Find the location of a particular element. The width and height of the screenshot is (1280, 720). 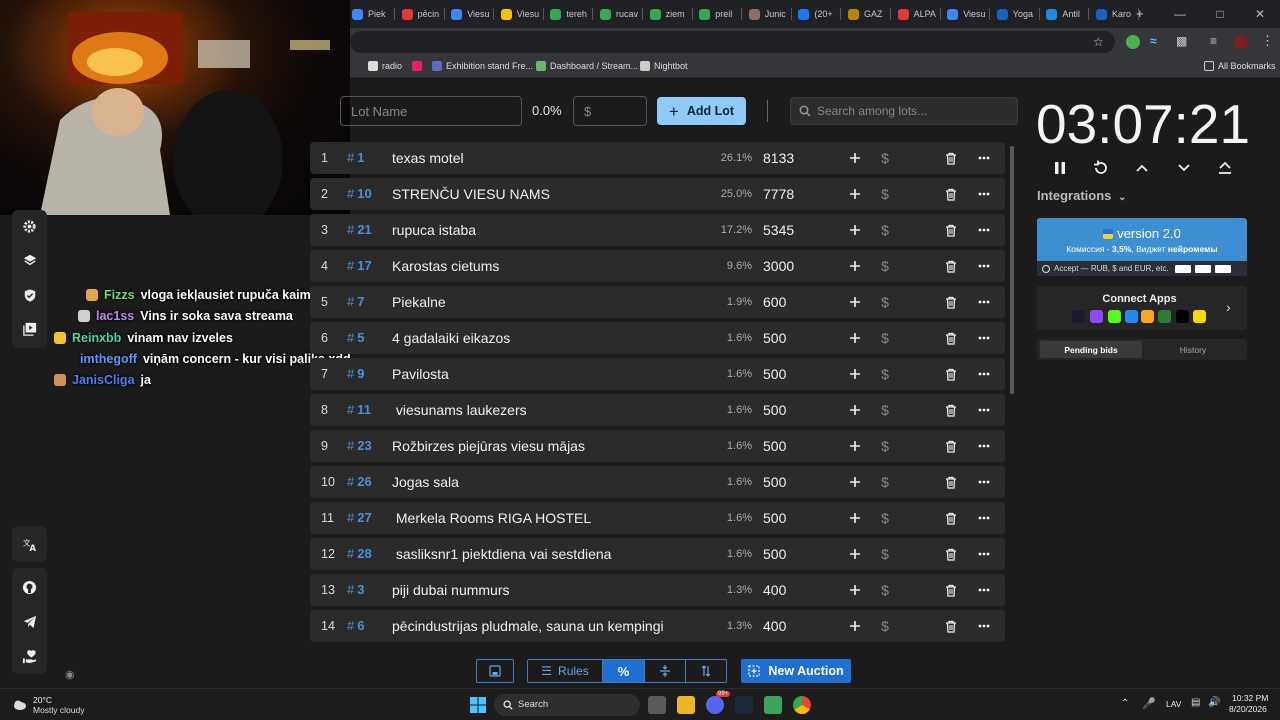

browser-tab: Yoga is located at coordinates (1015, 14).